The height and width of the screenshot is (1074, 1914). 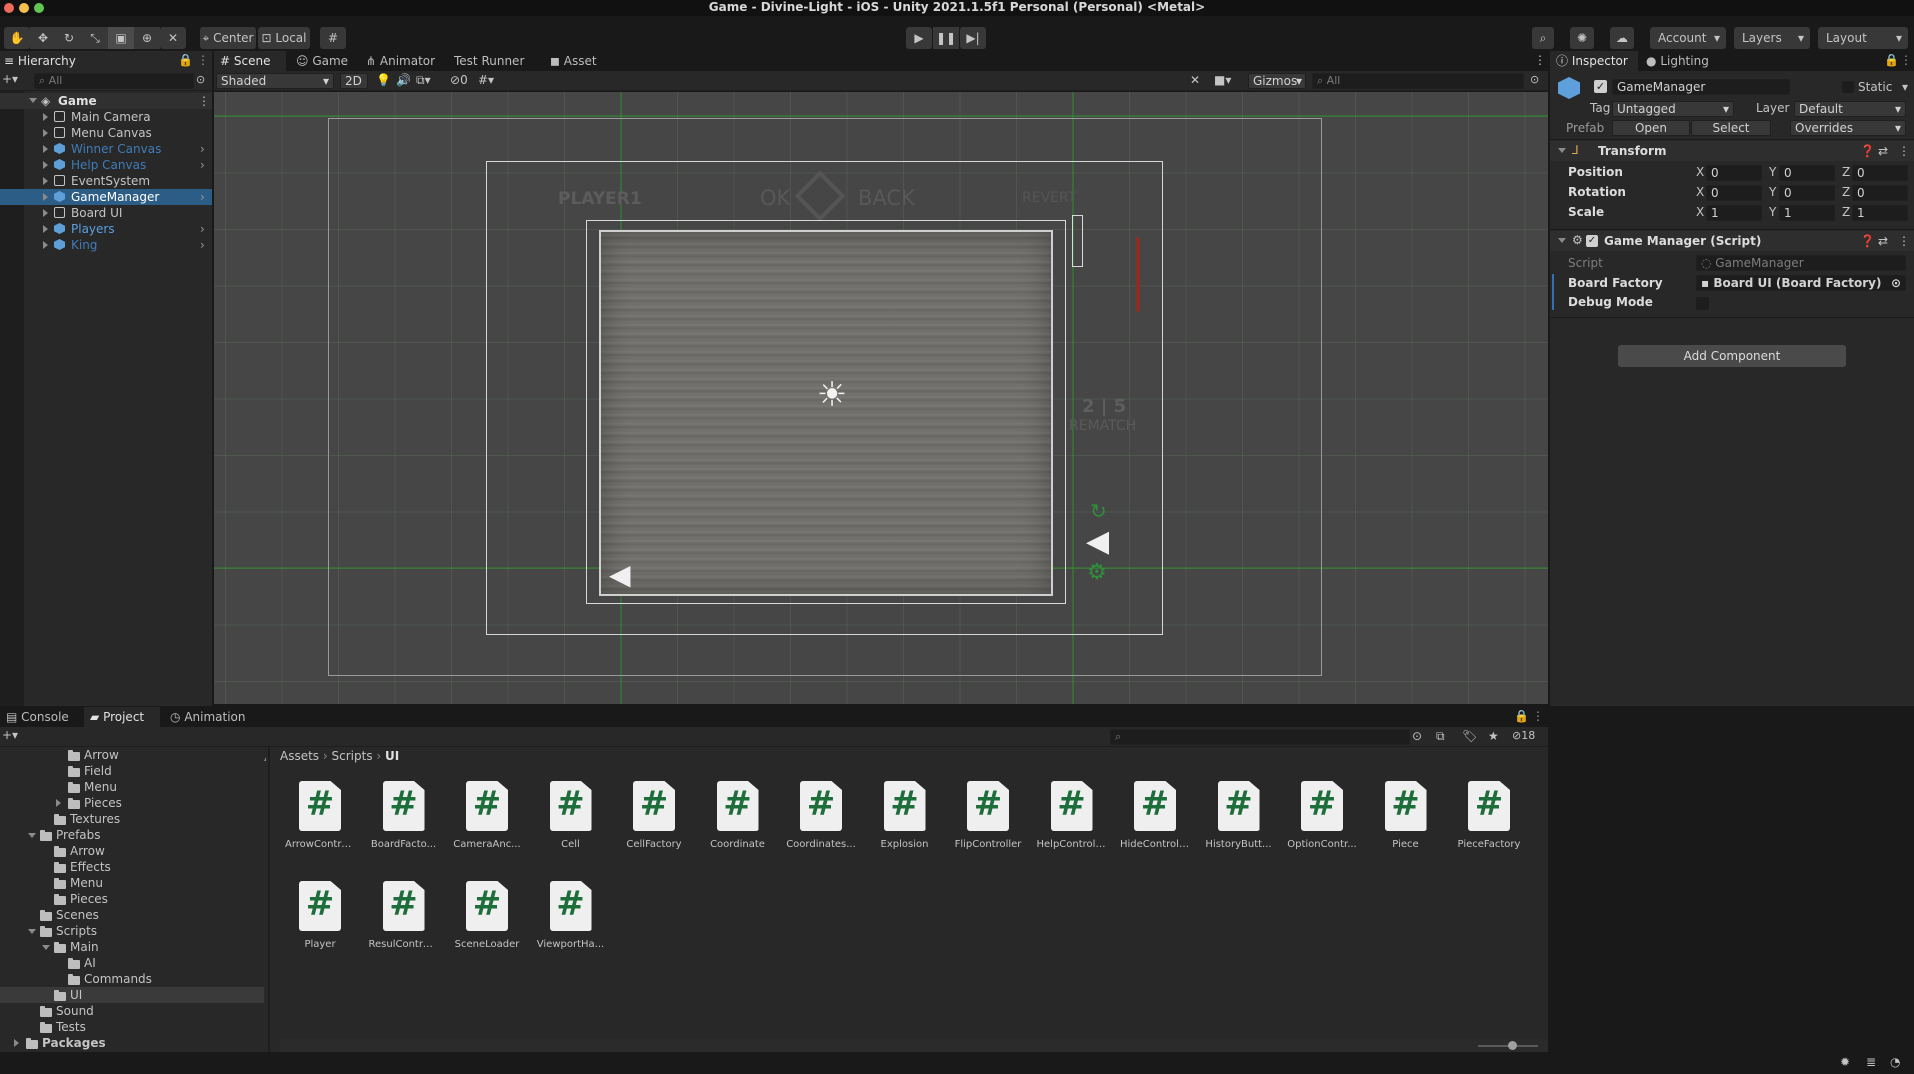 What do you see at coordinates (318, 926) in the screenshot?
I see `script-asset: # Player` at bounding box center [318, 926].